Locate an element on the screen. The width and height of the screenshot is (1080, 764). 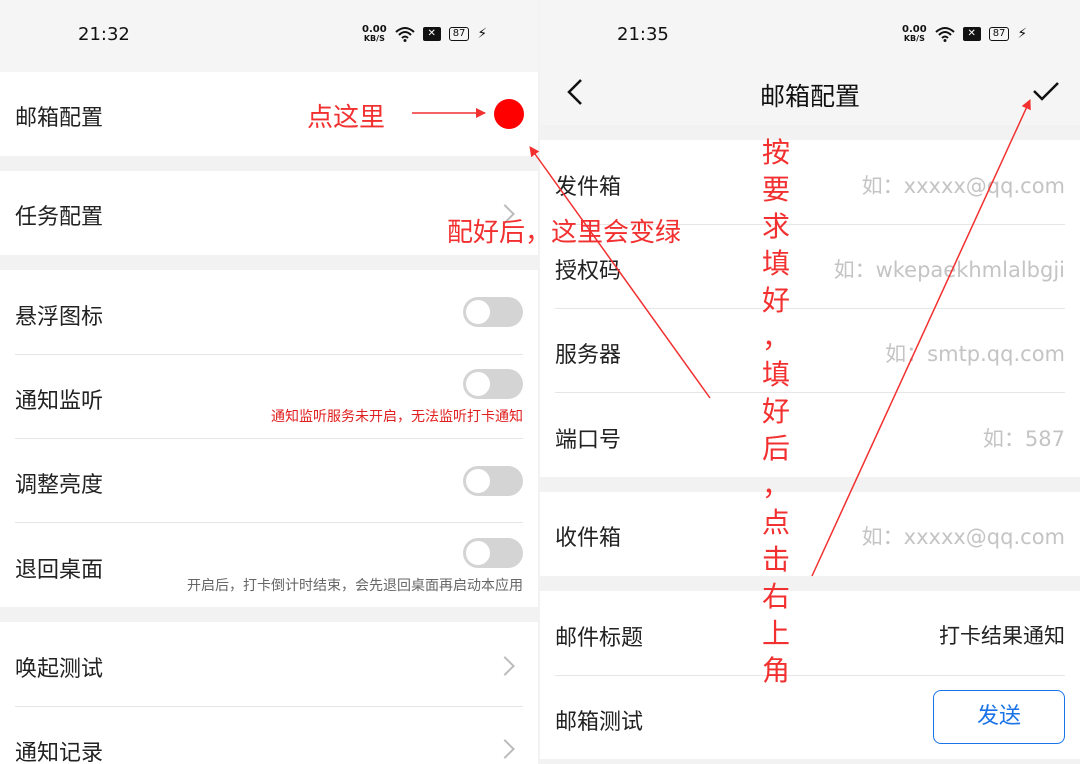
arrow-to-status-dot is located at coordinates (620, 272).